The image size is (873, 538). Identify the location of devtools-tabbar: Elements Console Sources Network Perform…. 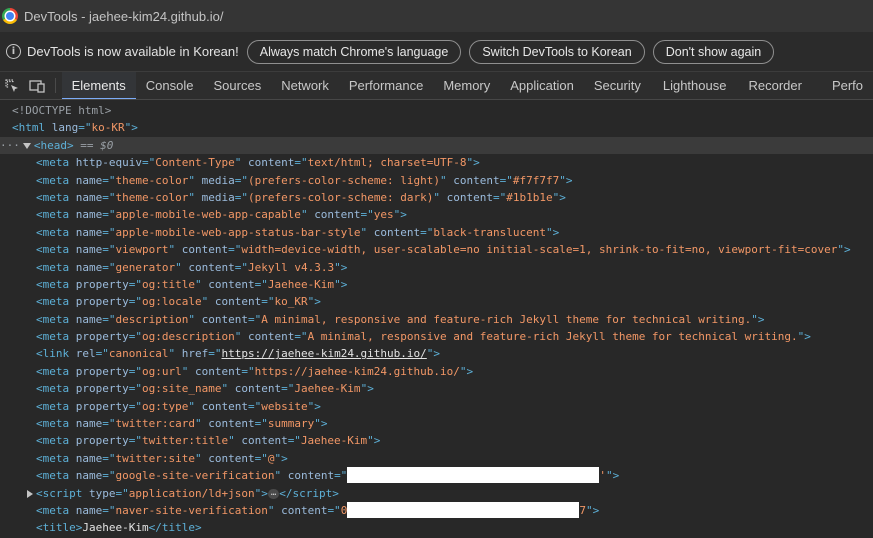
(436, 86).